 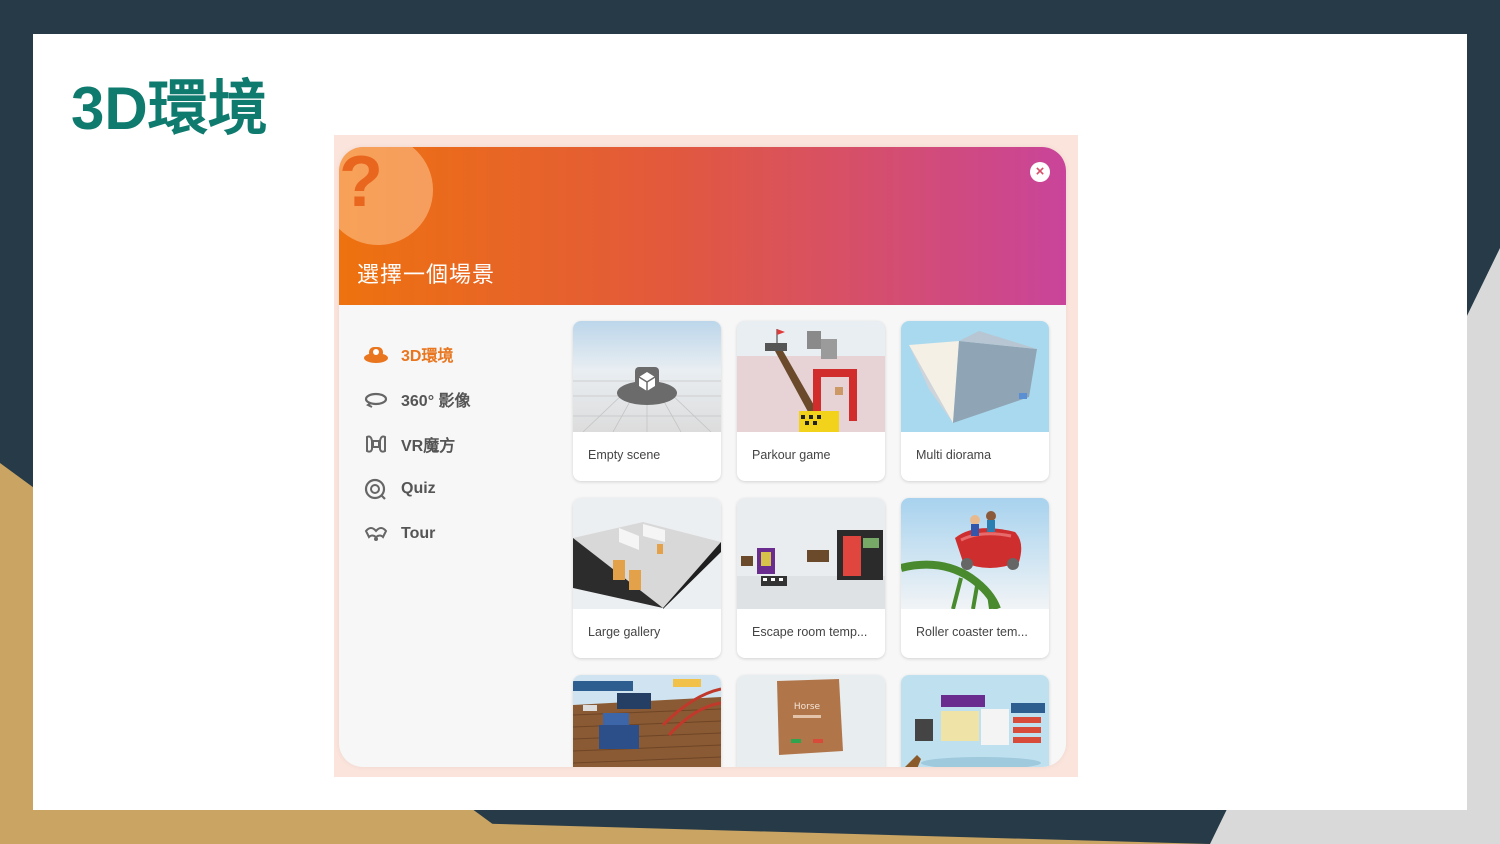 I want to click on scene-card-coaster-platform, so click(x=647, y=721).